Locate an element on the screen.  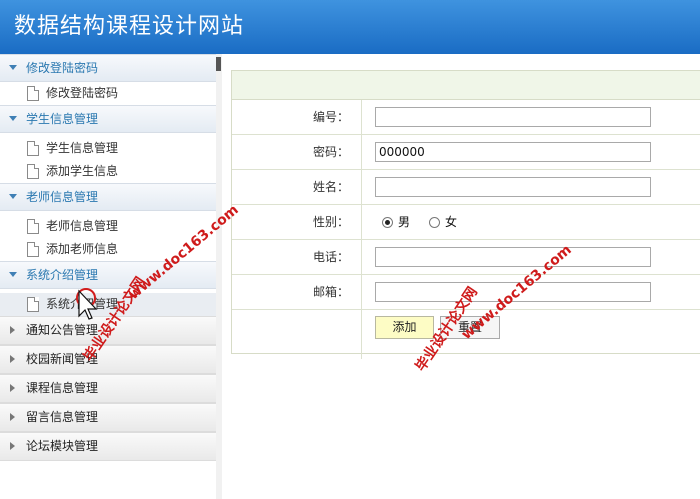
password-input is located at coordinates (513, 152).